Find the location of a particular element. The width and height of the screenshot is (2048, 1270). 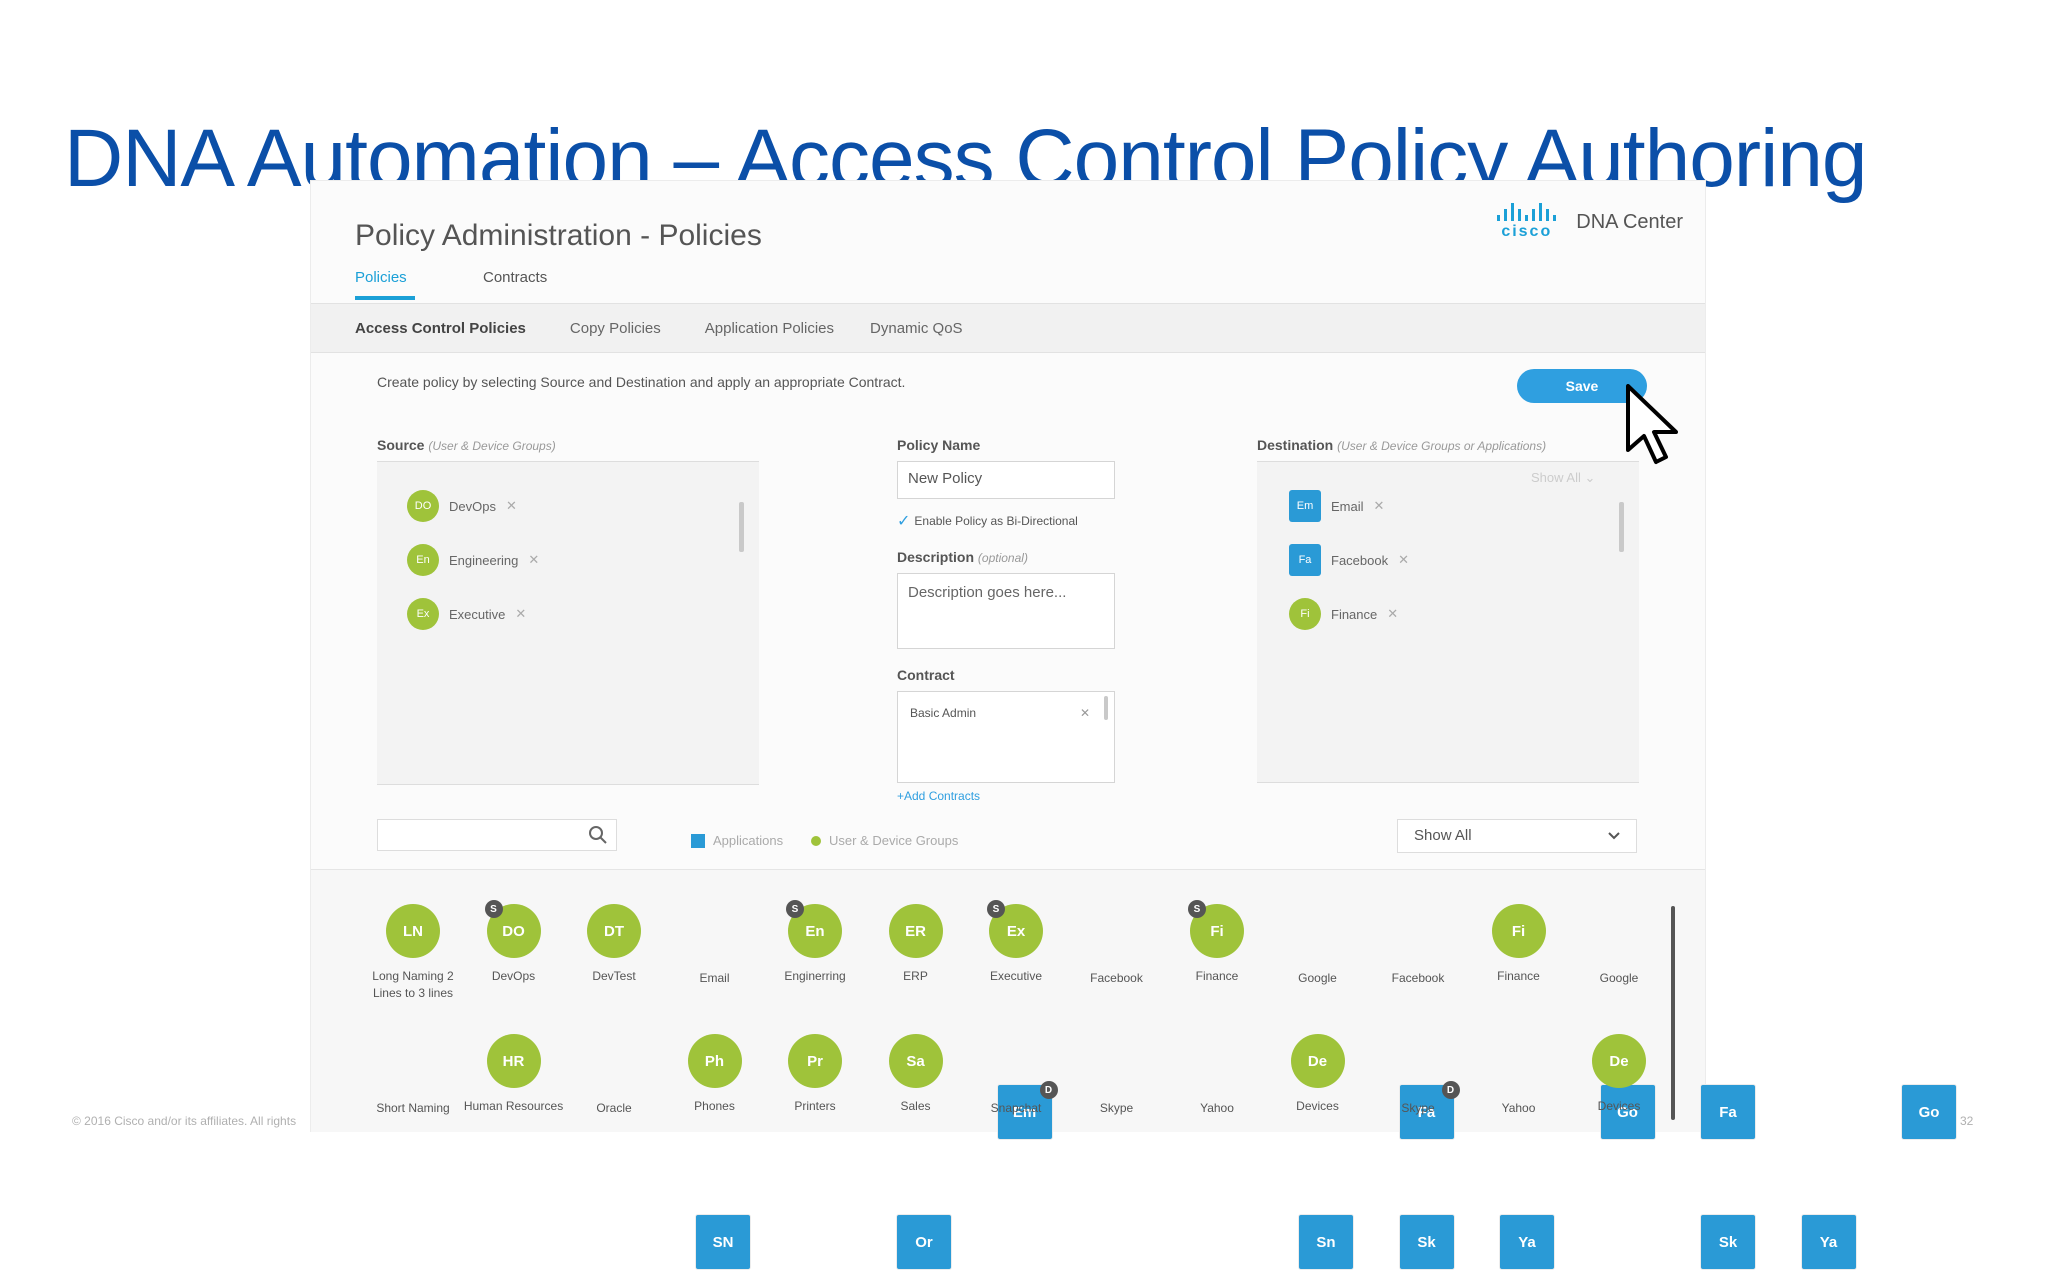

palette-tile: DT DevTest is located at coordinates (614, 944).